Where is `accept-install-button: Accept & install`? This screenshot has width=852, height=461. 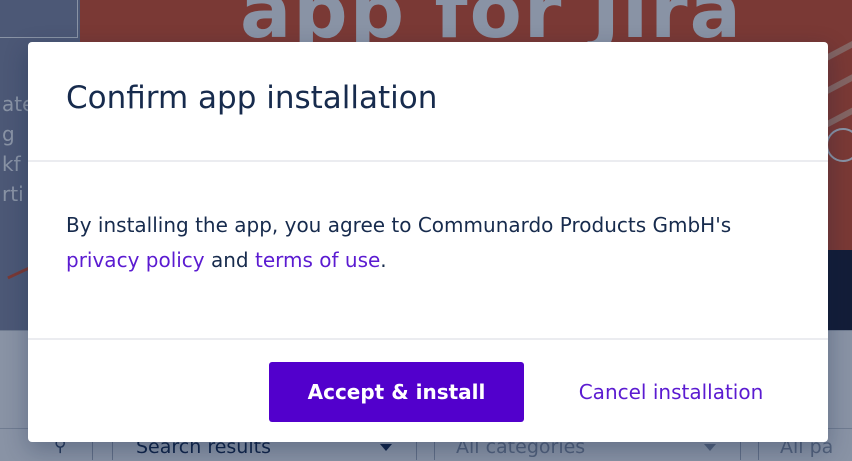 accept-install-button: Accept & install is located at coordinates (396, 392).